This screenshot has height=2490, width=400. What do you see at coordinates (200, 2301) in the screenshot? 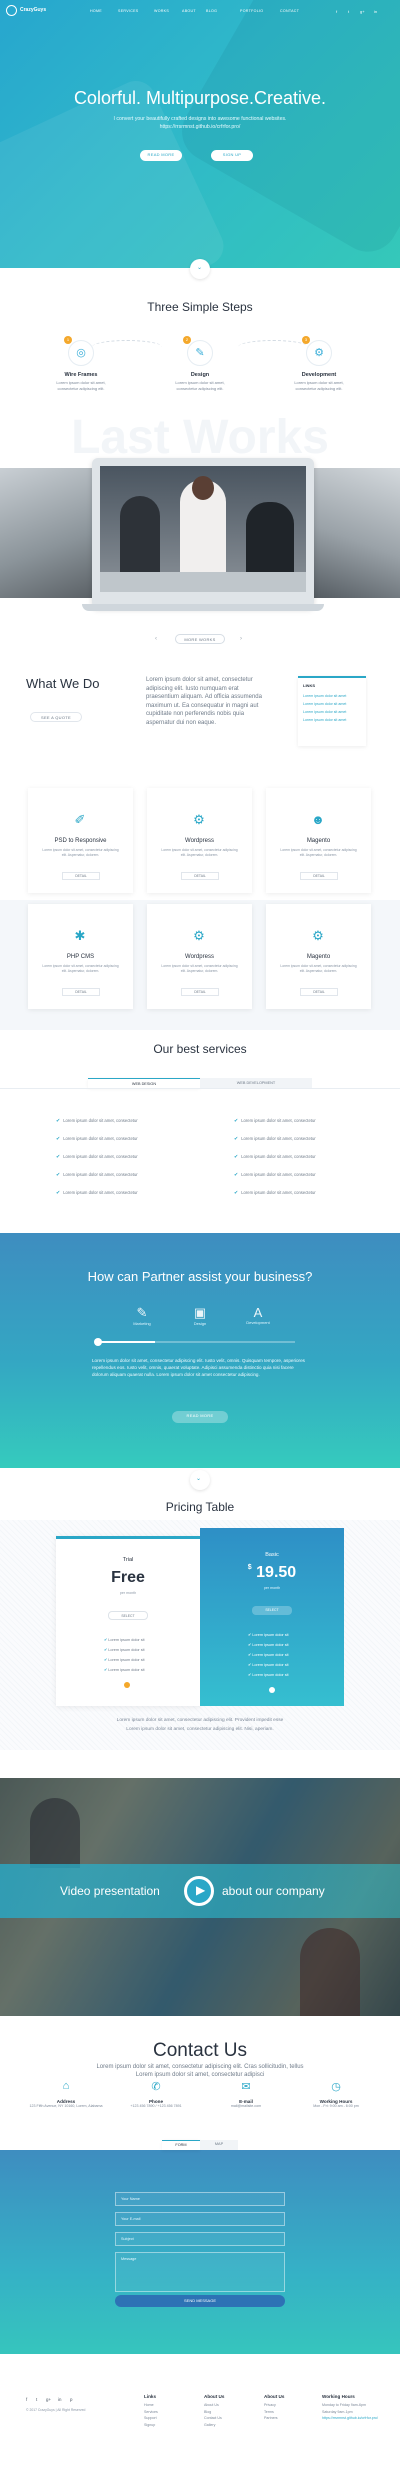
I see `send-message-button: SEND MESSAGE` at bounding box center [200, 2301].